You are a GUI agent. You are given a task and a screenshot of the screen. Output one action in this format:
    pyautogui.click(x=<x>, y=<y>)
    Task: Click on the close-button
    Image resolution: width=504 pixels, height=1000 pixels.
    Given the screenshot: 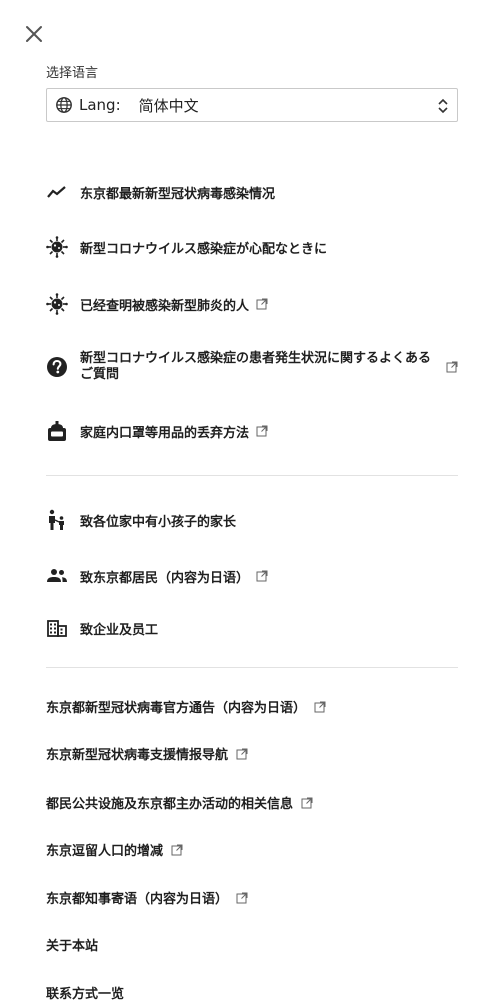 What is the action you would take?
    pyautogui.click(x=34, y=34)
    